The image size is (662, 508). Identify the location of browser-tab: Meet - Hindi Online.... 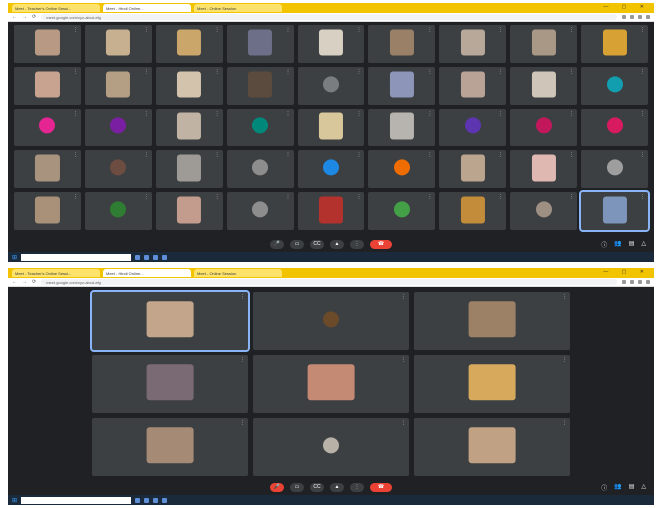
(147, 8).